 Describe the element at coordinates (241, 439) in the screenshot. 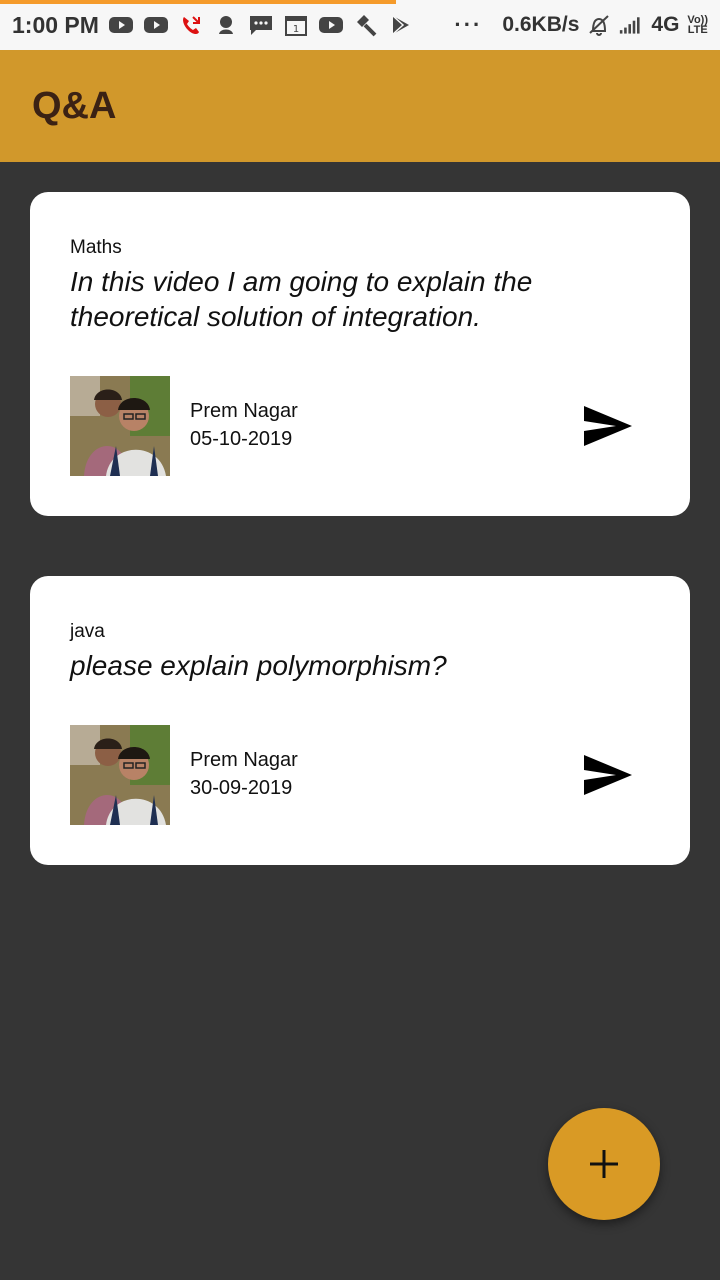

I see `post-date: 05-10-2019` at that location.